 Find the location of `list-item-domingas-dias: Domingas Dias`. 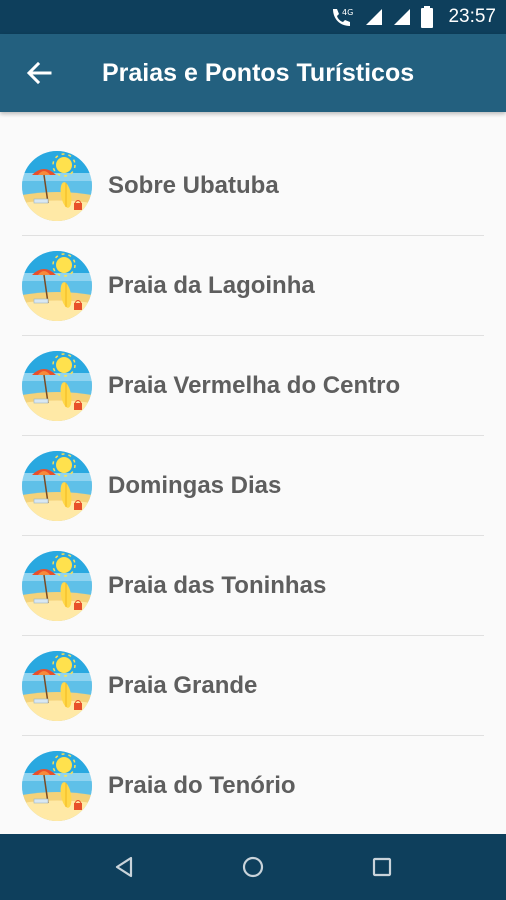

list-item-domingas-dias: Domingas Dias is located at coordinates (253, 486).